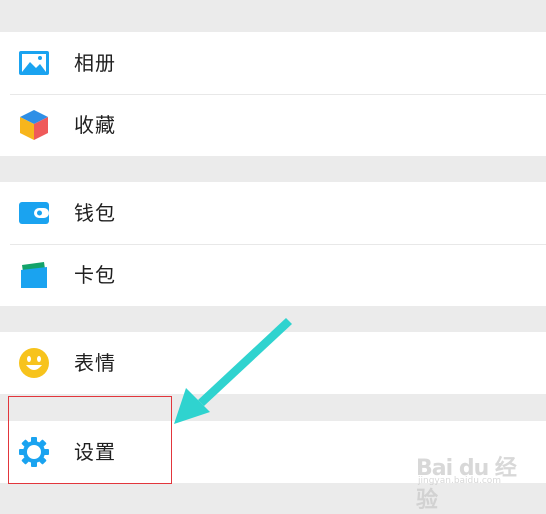 This screenshot has width=546, height=514. Describe the element at coordinates (273, 275) in the screenshot. I see `menu-item-cards: 卡包` at that location.